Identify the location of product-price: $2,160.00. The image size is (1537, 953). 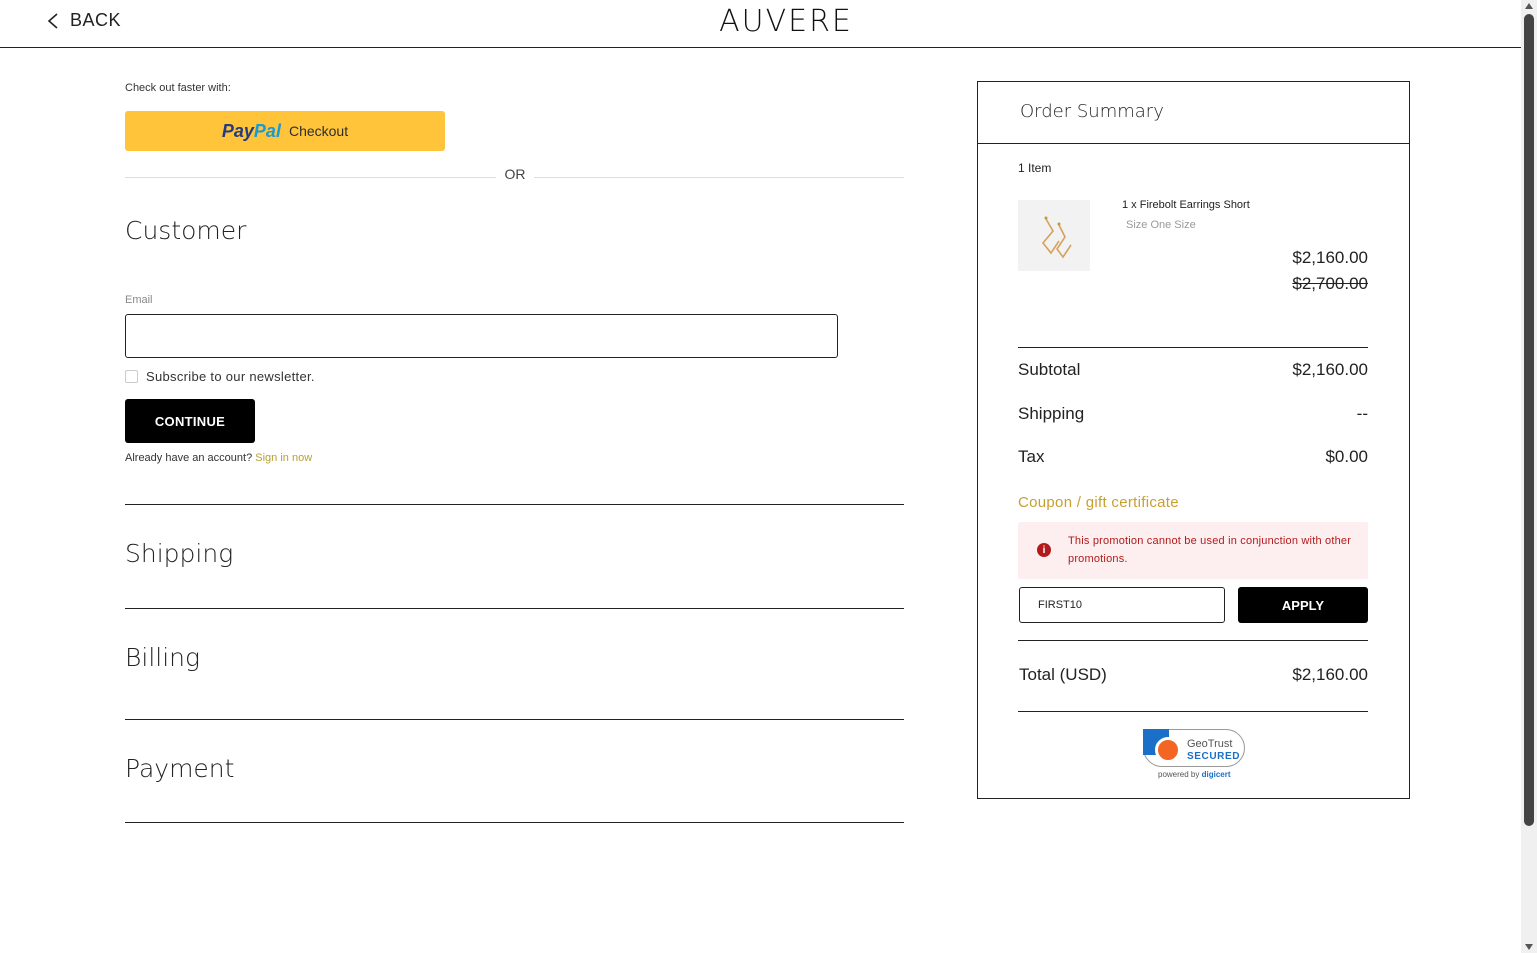
(1330, 257).